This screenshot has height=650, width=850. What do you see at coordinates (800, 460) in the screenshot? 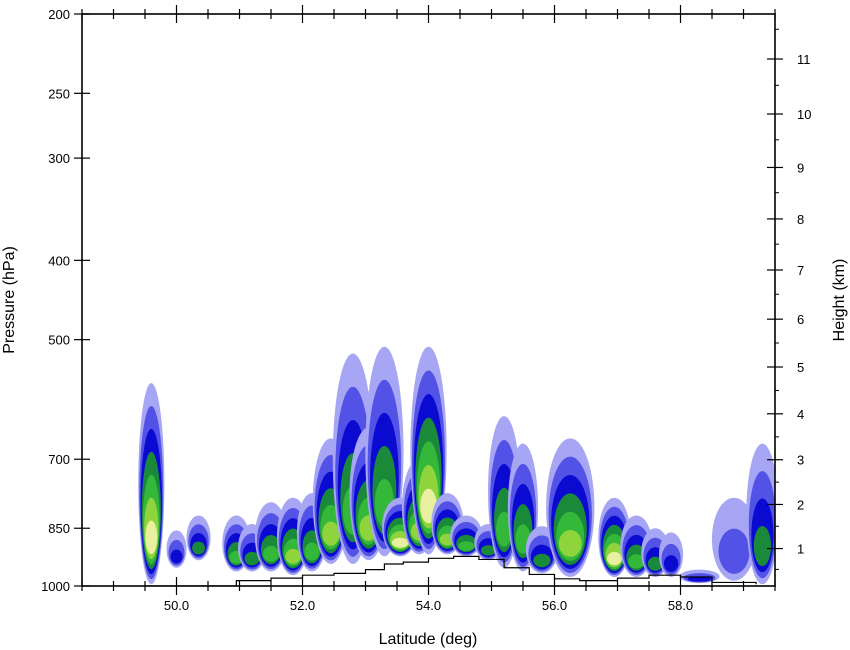
I see `y-tick-label-right: 3` at bounding box center [800, 460].